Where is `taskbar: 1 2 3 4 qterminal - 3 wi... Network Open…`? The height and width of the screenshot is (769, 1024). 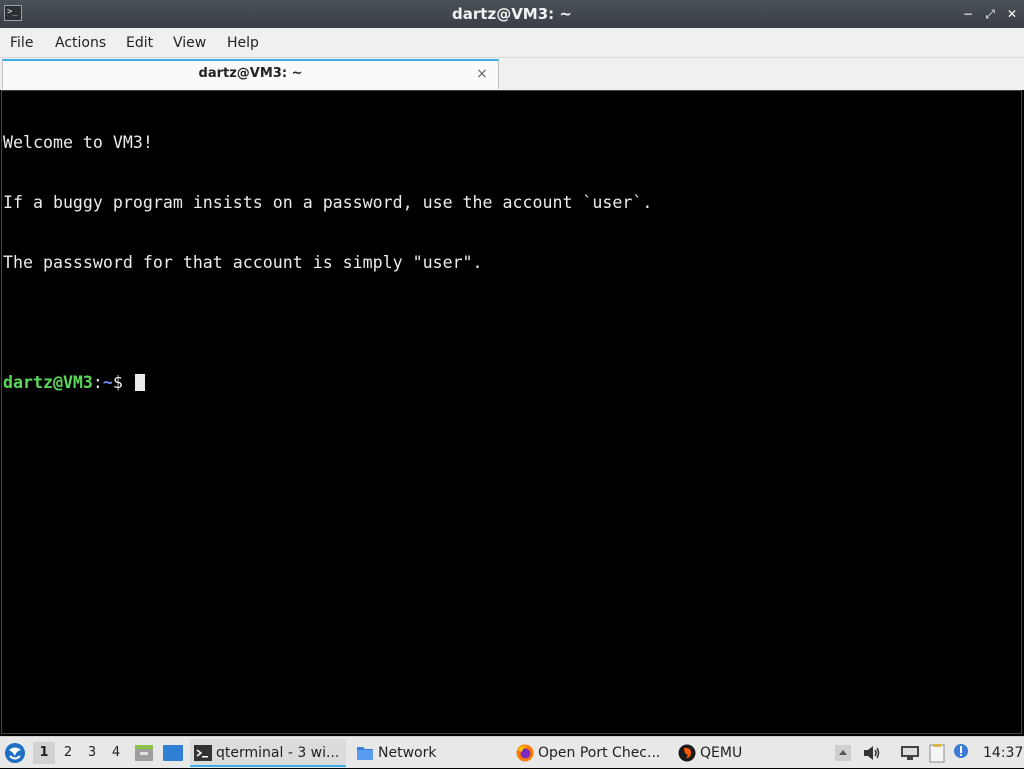 taskbar: 1 2 3 4 qterminal - 3 wi... Network Open… is located at coordinates (512, 752).